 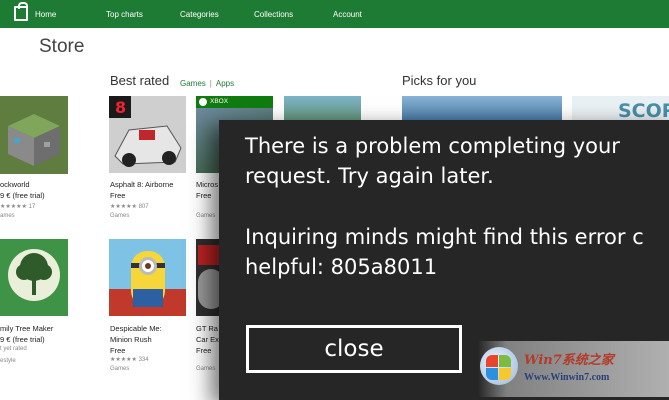 I want to click on app-rating: ★★★★★ 807, so click(x=129, y=207).